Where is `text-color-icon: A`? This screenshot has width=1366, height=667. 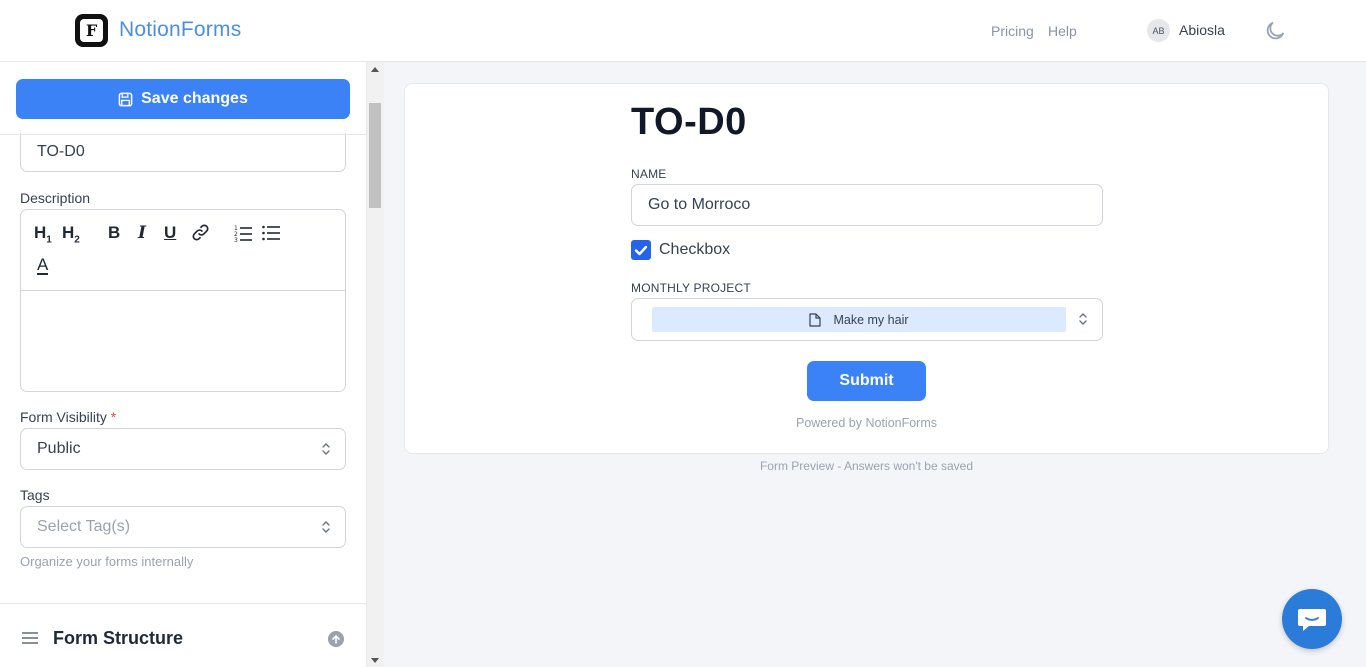 text-color-icon: A is located at coordinates (43, 265).